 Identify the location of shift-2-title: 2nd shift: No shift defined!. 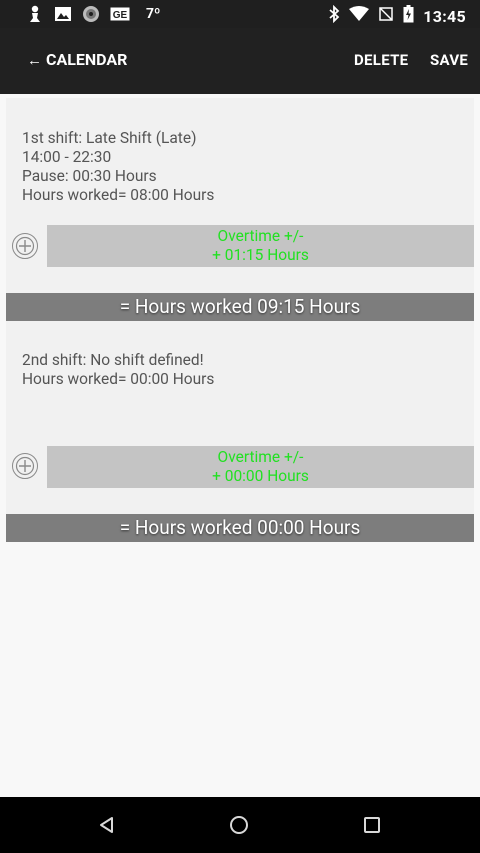
(113, 360).